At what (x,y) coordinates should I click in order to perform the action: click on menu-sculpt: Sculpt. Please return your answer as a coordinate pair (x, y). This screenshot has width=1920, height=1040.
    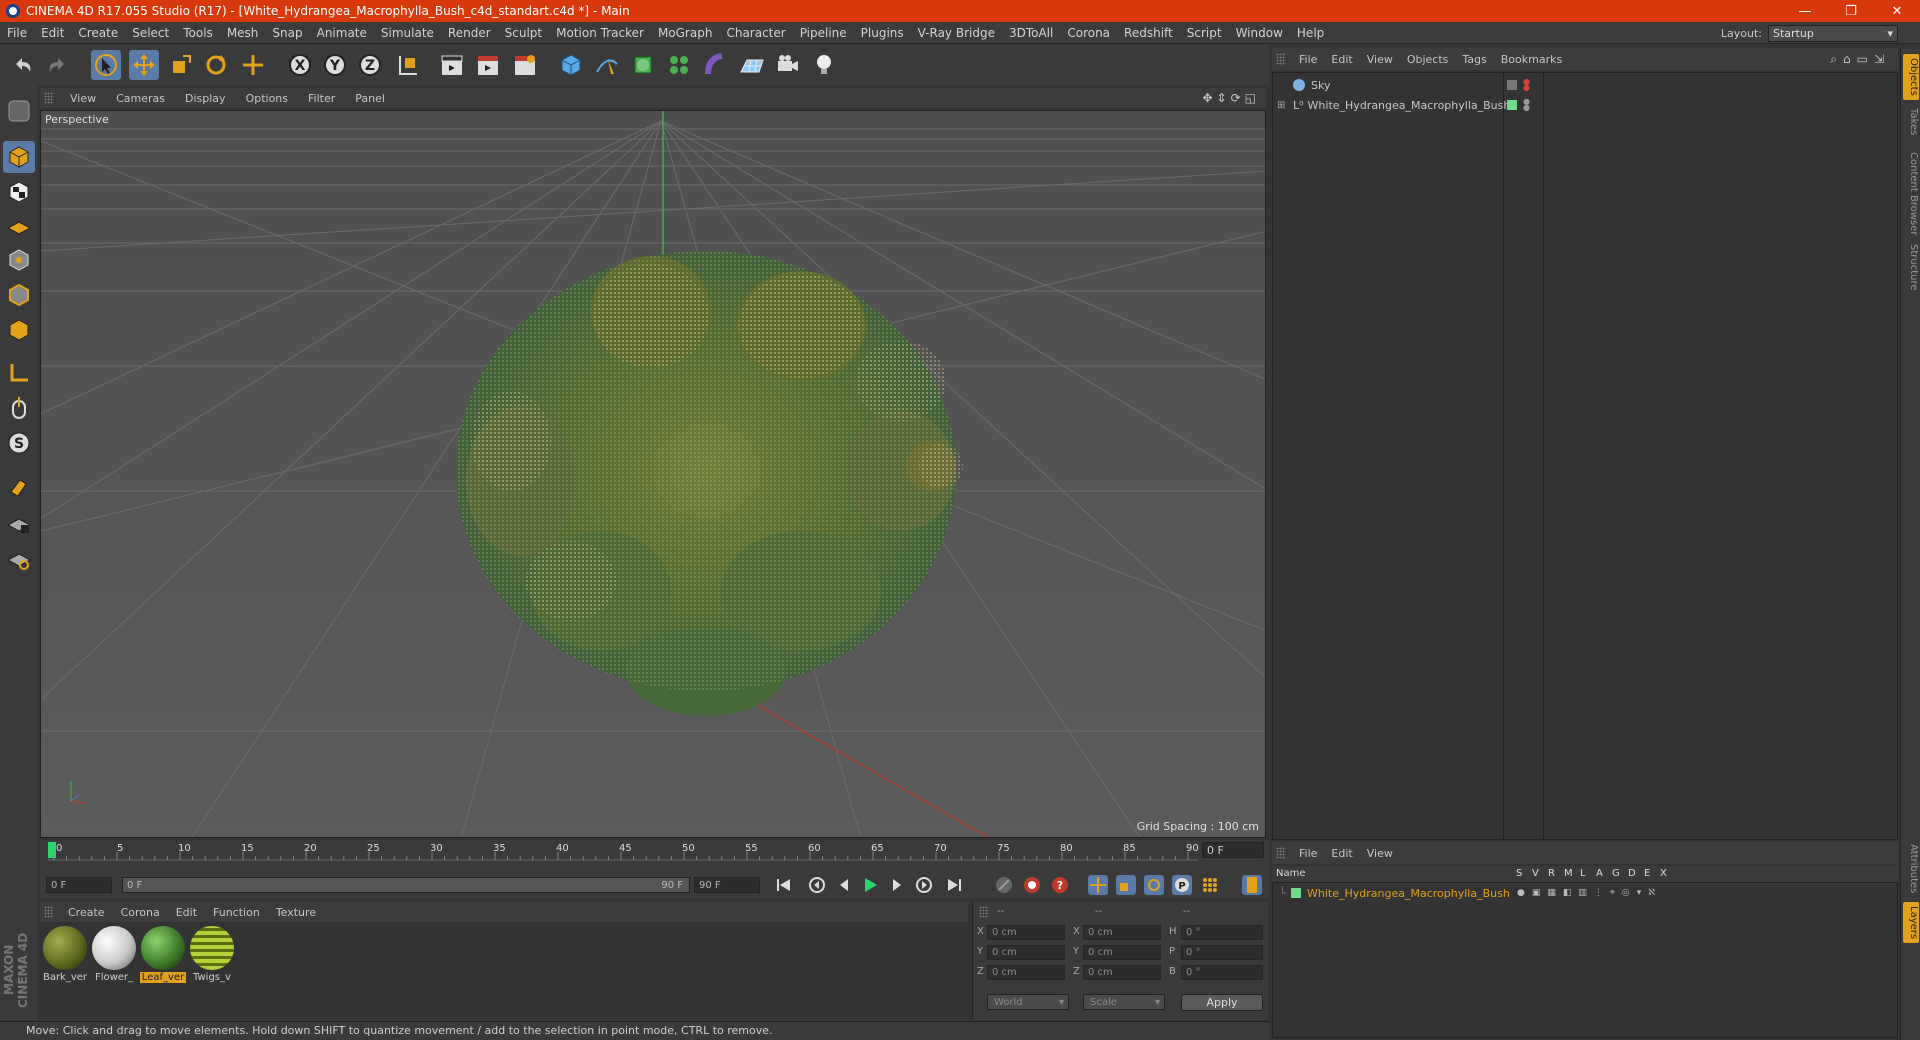
    Looking at the image, I should click on (523, 33).